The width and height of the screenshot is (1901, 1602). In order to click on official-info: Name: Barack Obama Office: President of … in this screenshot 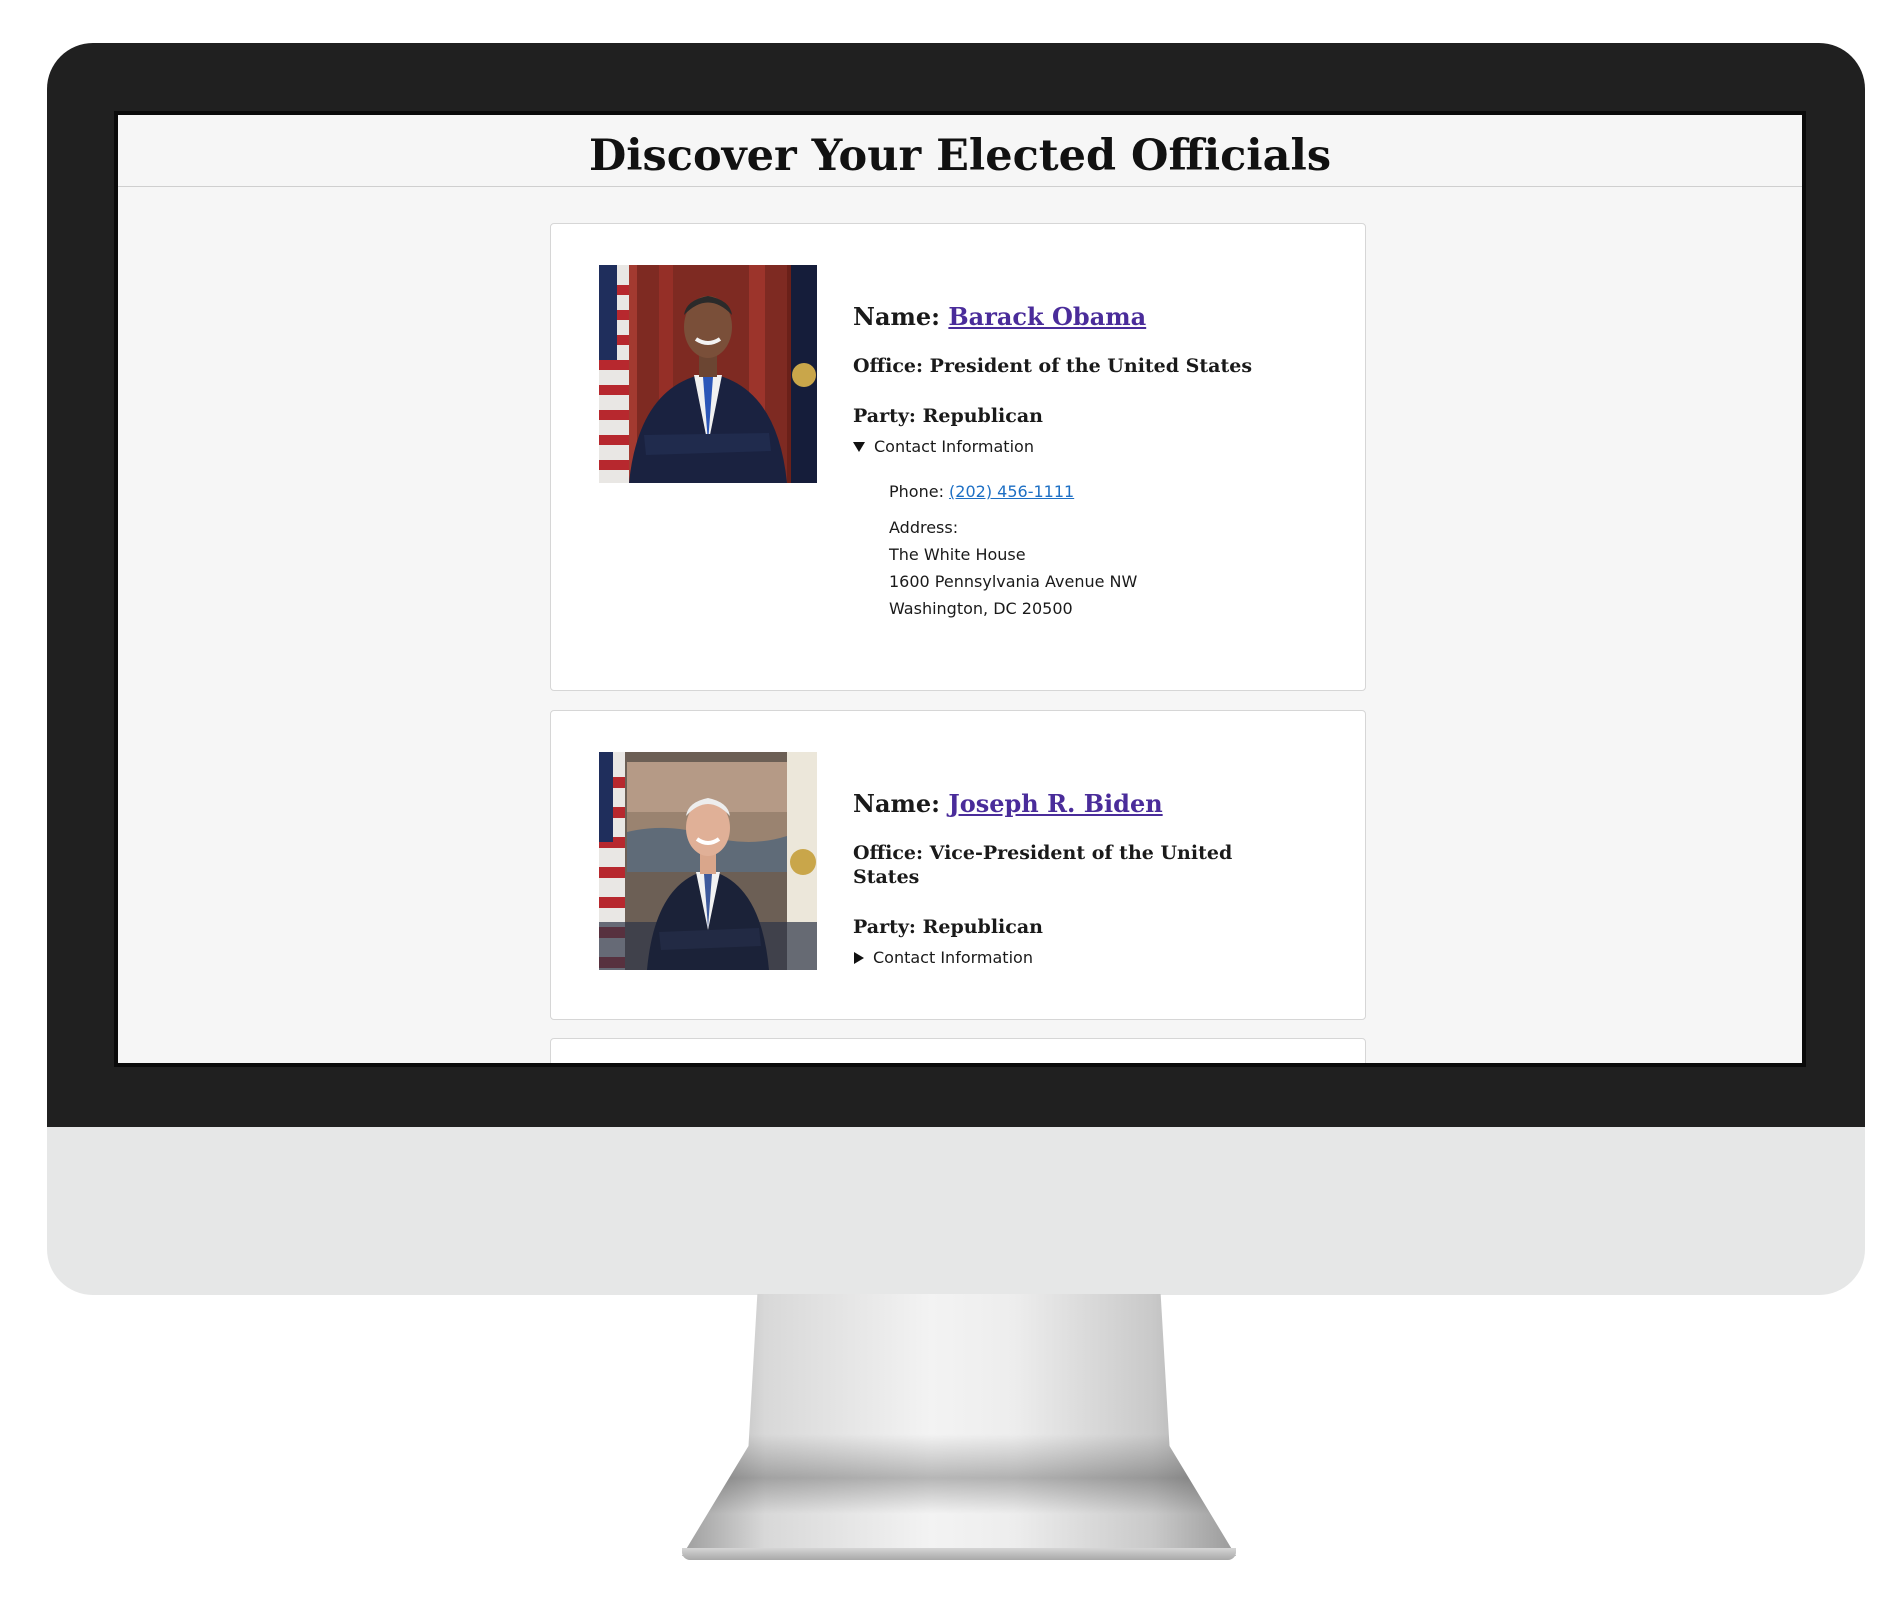, I will do `click(1063, 462)`.